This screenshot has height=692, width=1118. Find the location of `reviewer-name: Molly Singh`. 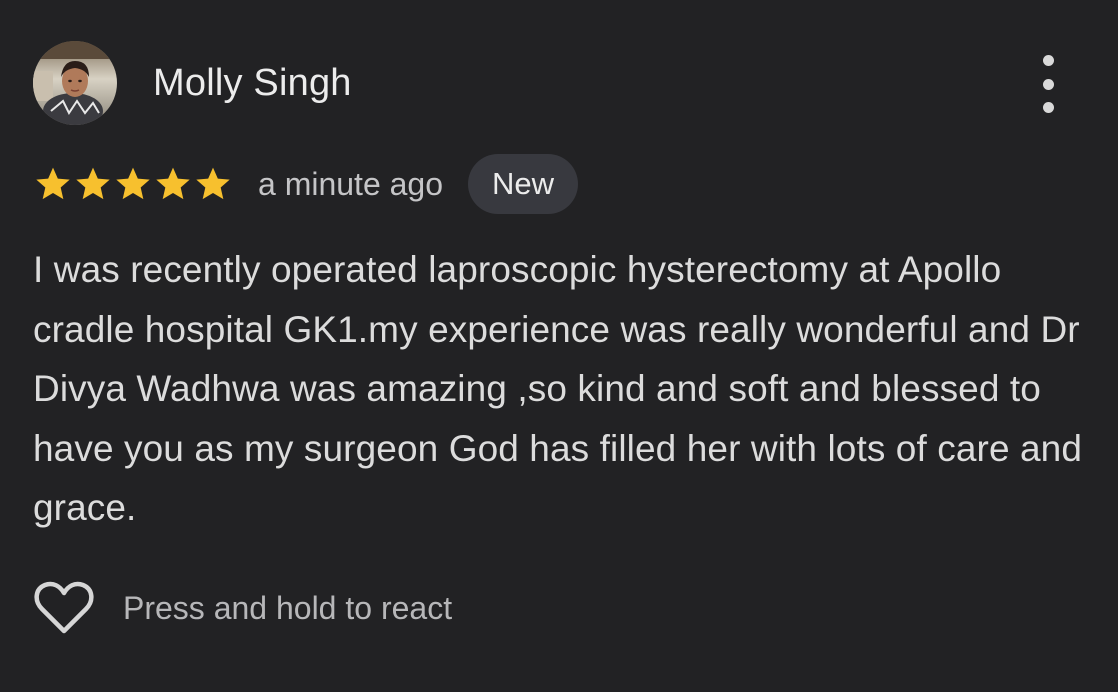

reviewer-name: Molly Singh is located at coordinates (252, 83).